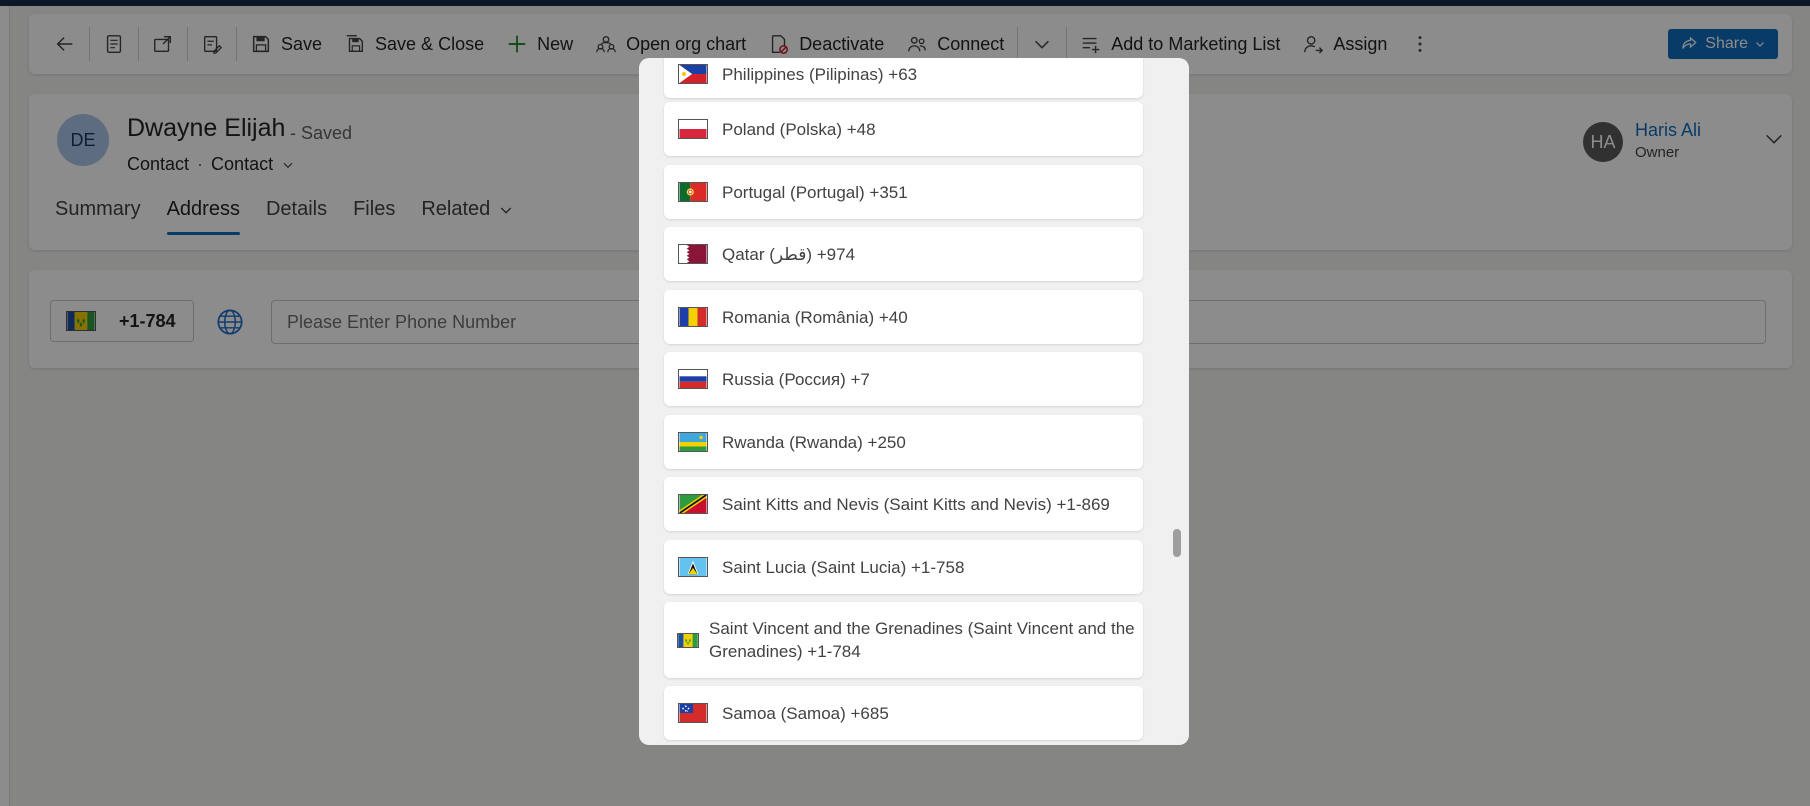 Image resolution: width=1810 pixels, height=806 pixels. Describe the element at coordinates (693, 379) in the screenshot. I see `russia-flag-icon` at that location.